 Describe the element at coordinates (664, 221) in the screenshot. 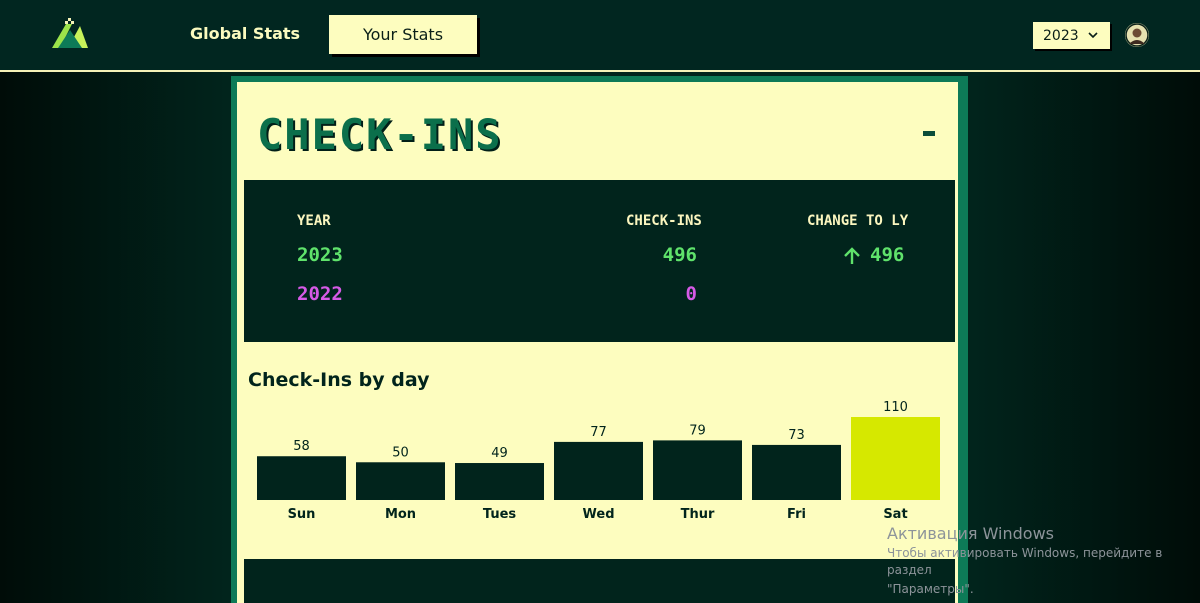

I see `checkins-column-header: CHECK-INS` at that location.